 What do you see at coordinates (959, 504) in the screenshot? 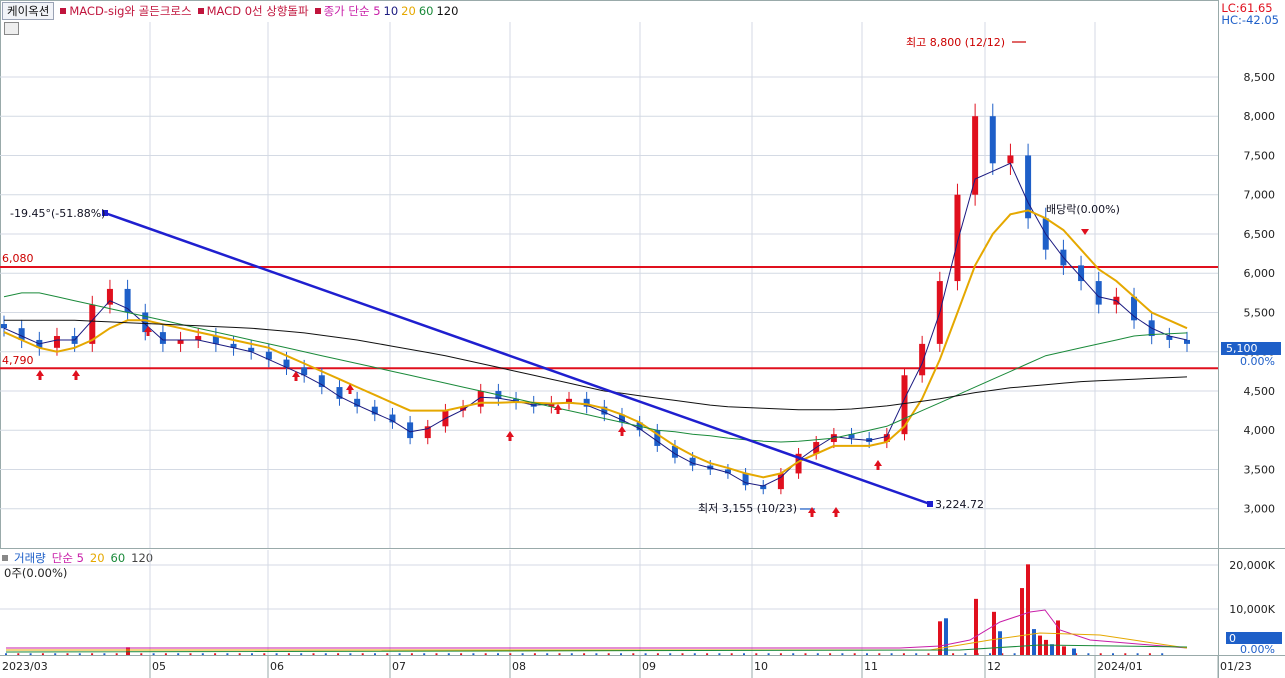
I see `trend-end-label: 3,224.72` at bounding box center [959, 504].